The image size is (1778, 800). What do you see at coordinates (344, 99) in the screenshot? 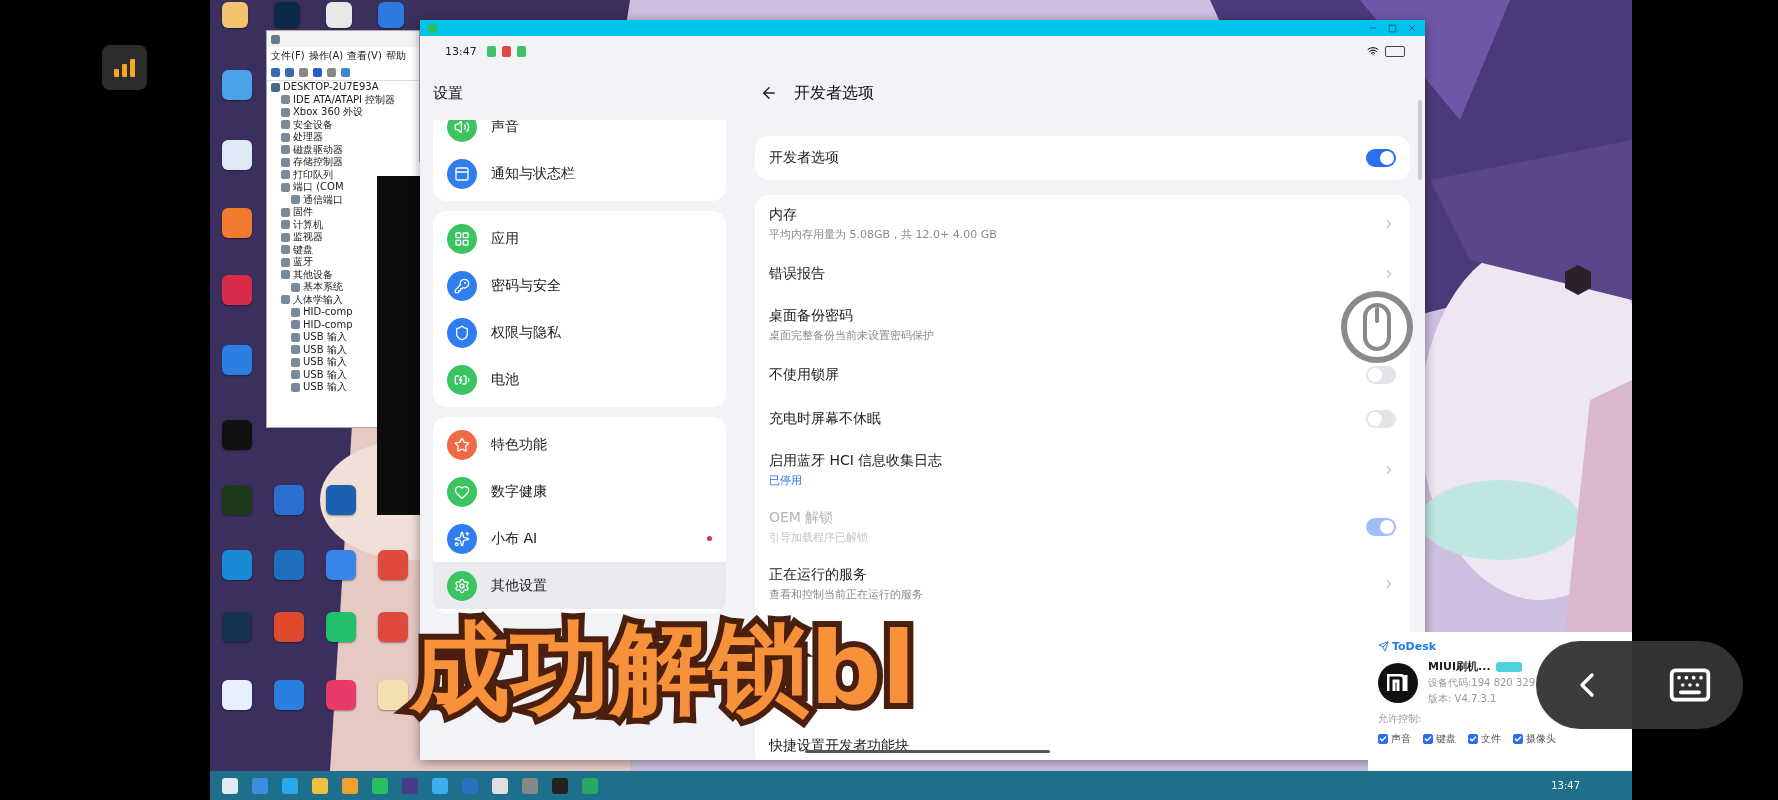
I see `tree-item: IDE ATA/ATAPI 控制器` at bounding box center [344, 99].